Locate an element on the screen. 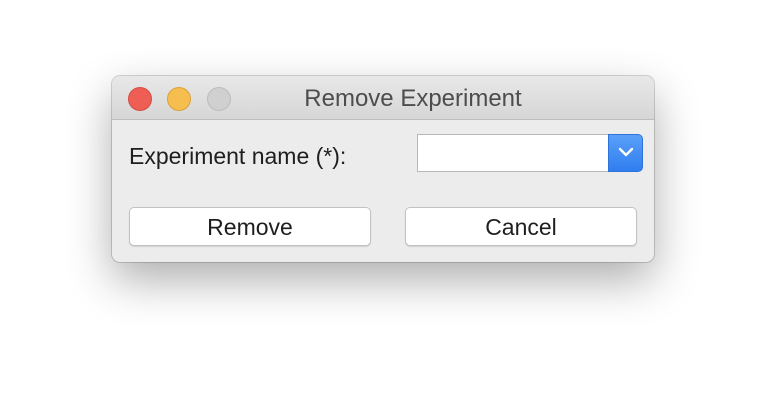 This screenshot has height=410, width=766. experiment-name-label: Experiment name (*): is located at coordinates (238, 156).